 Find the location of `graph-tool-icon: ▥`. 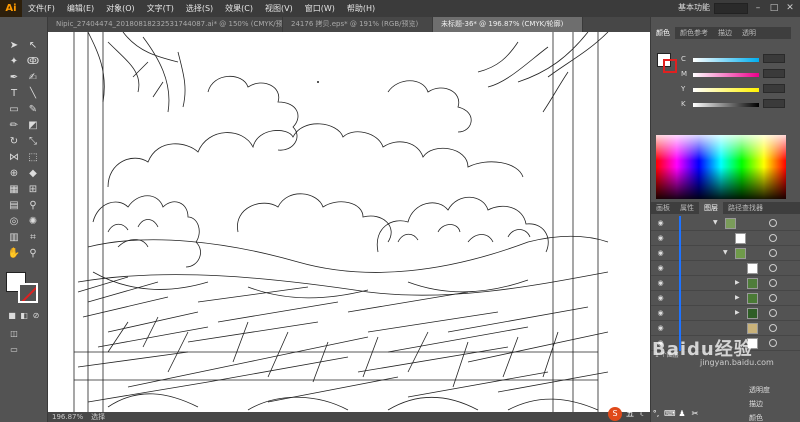

graph-tool-icon: ▥ is located at coordinates (14, 238).